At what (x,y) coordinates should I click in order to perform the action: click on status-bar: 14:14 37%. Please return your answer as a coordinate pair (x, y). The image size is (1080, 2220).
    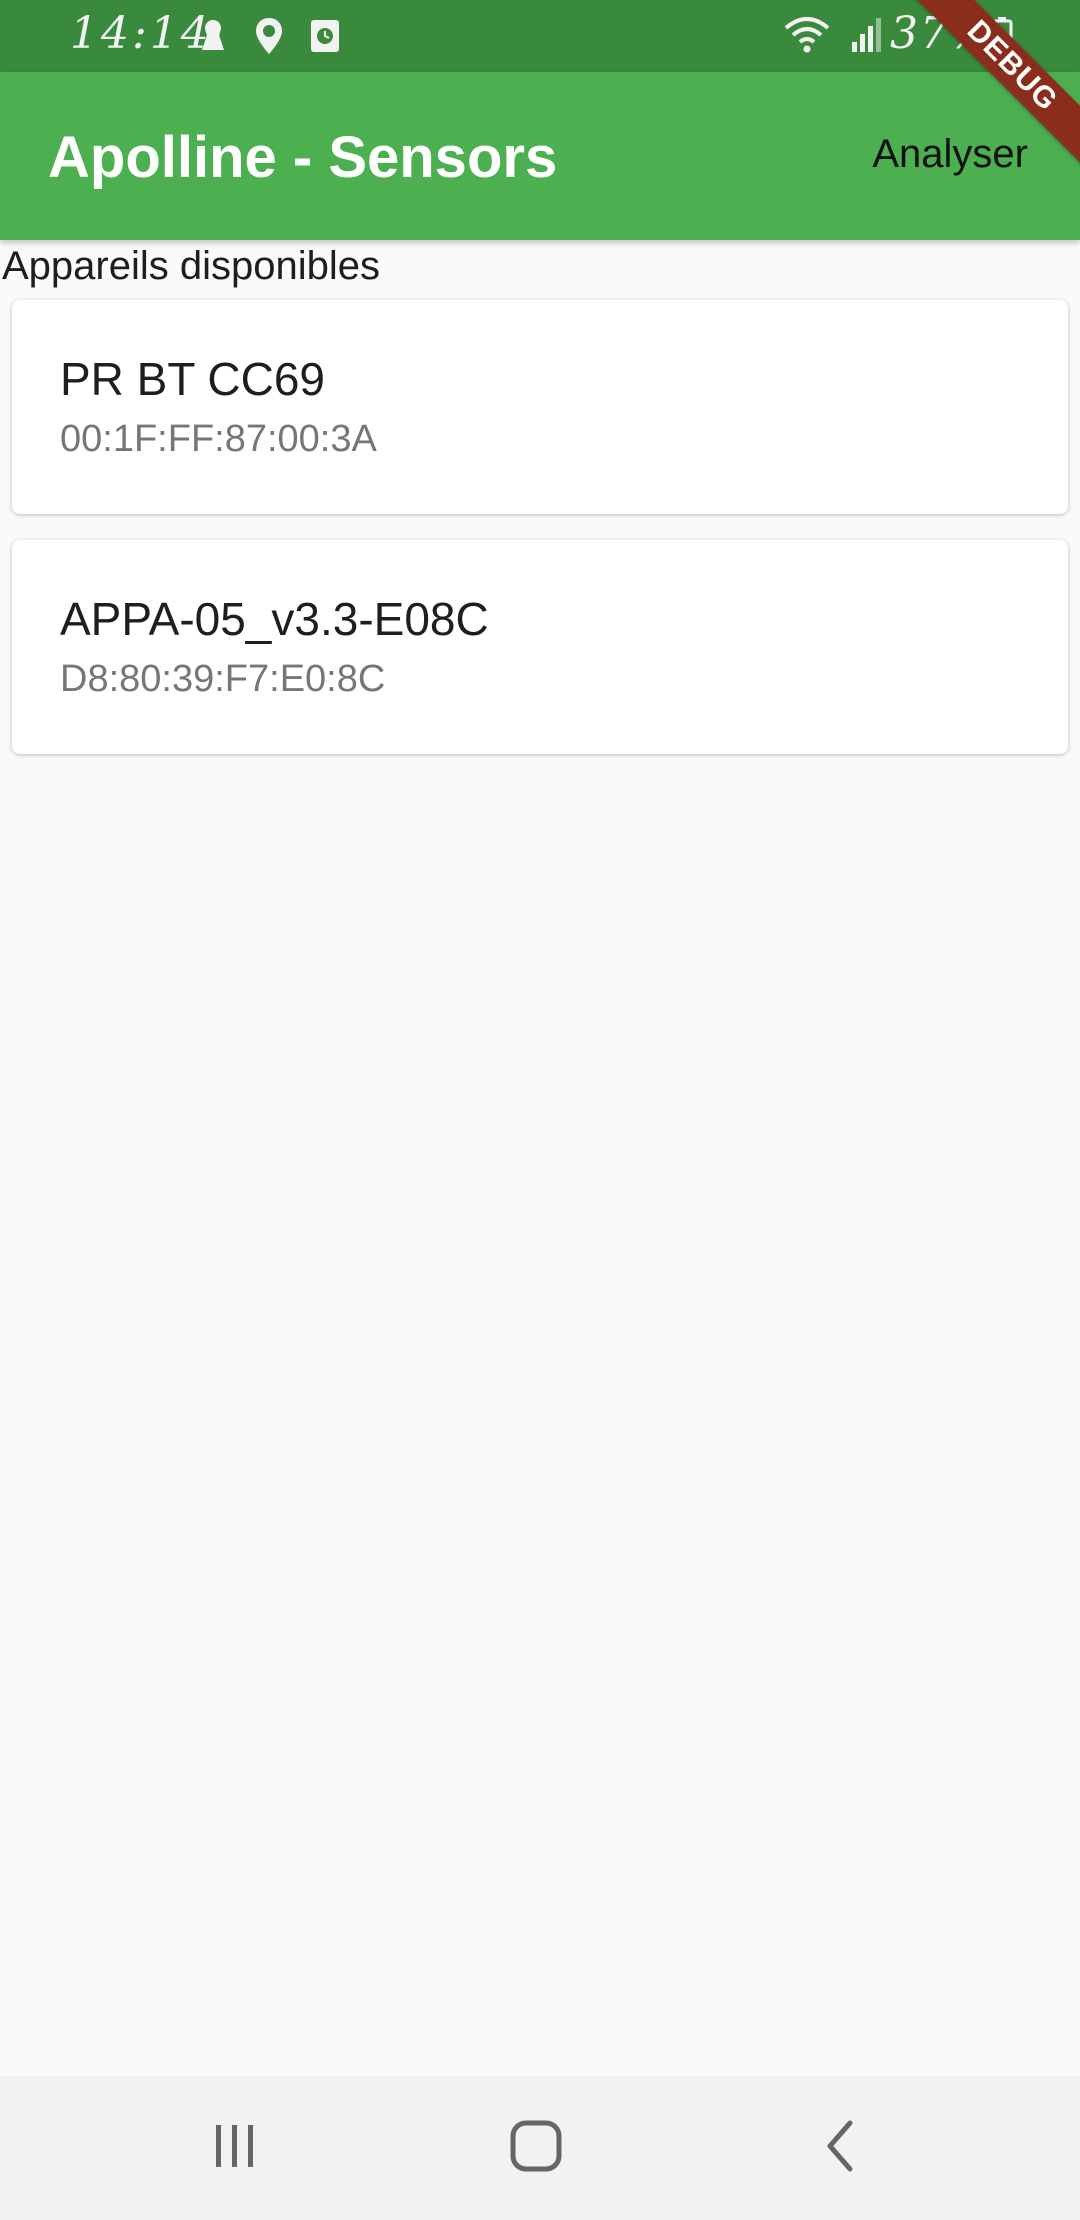
    Looking at the image, I should click on (540, 36).